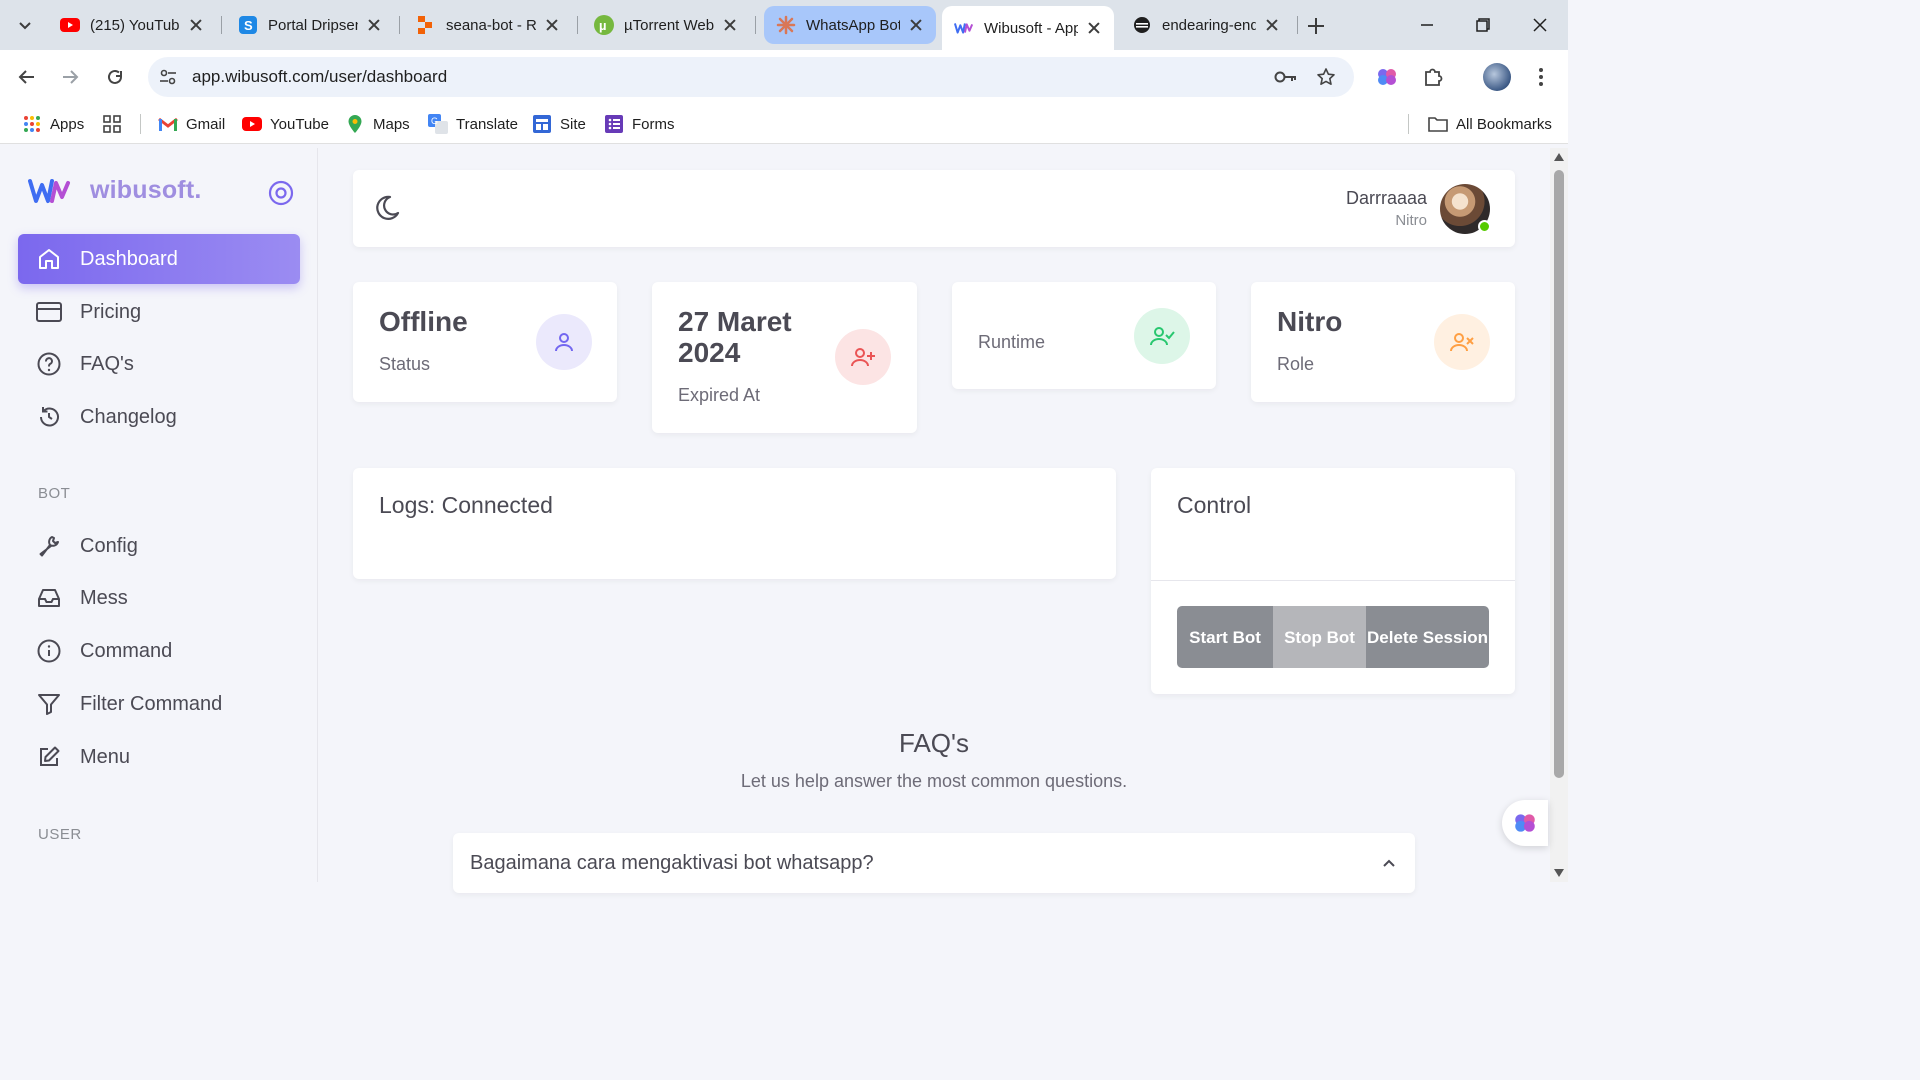  What do you see at coordinates (863, 357) in the screenshot?
I see `user-plus-icon` at bounding box center [863, 357].